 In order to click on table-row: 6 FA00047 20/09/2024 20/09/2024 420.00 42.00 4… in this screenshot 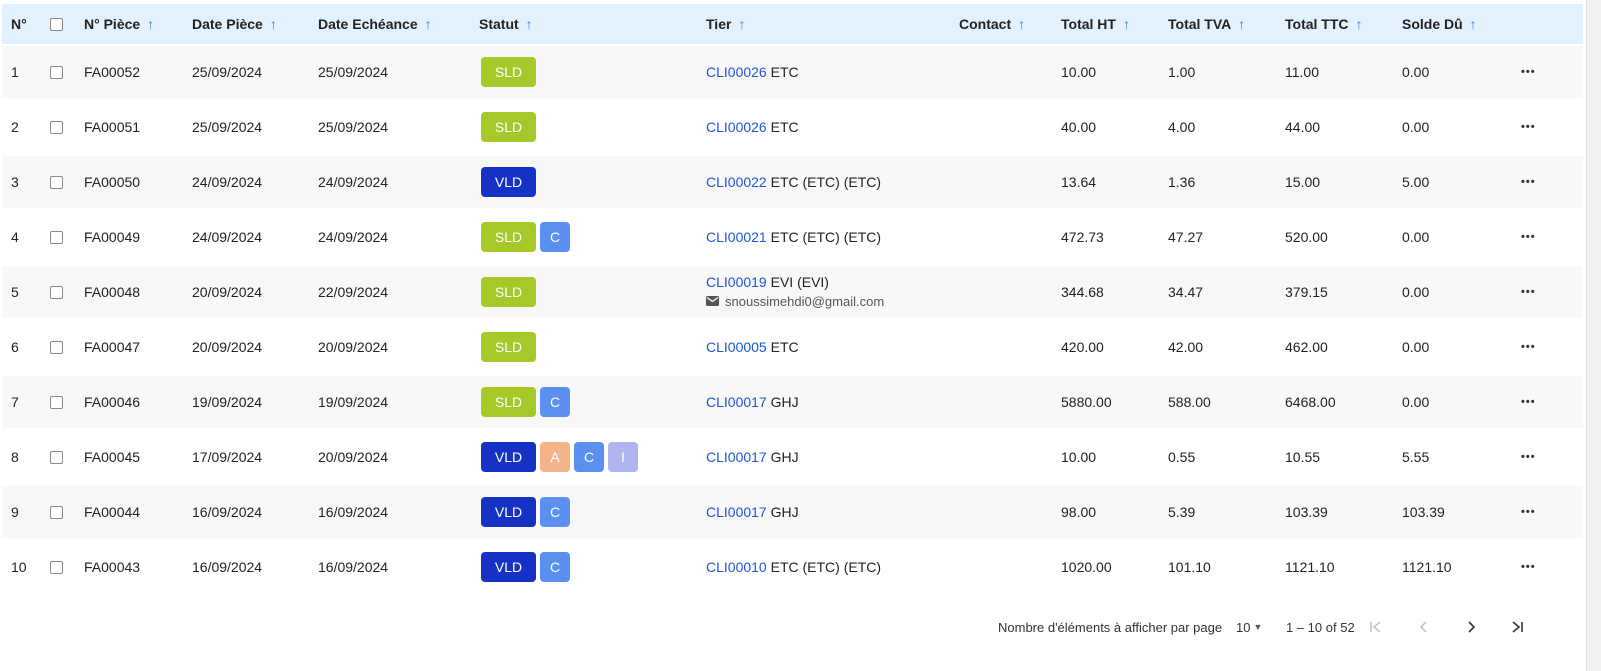, I will do `click(792, 347)`.